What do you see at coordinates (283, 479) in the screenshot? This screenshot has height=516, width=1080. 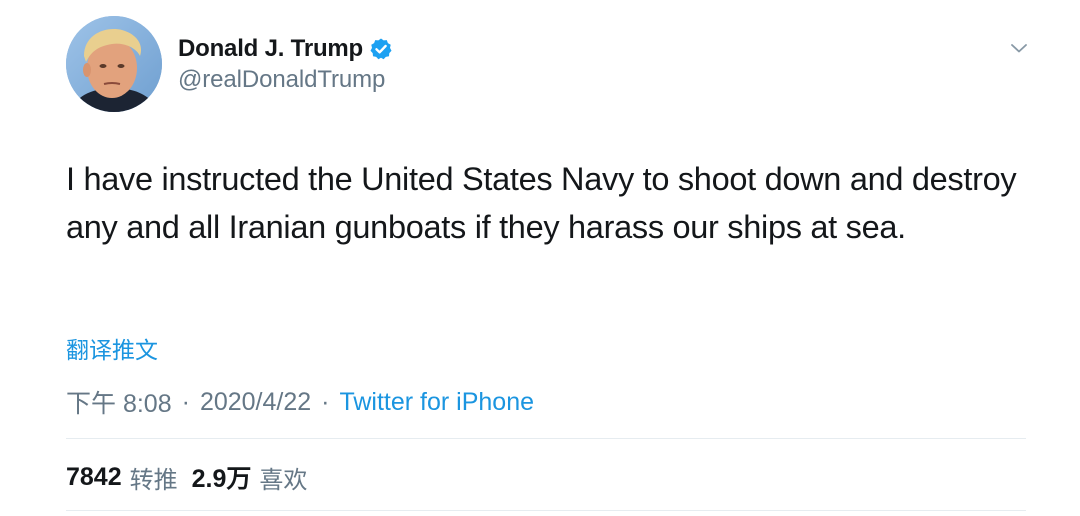 I see `likes-label: 喜欢` at bounding box center [283, 479].